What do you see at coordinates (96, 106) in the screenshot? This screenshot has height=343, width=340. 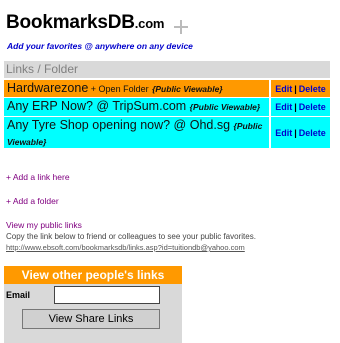 I see `bookmark-link: Any ERP Now? @ TripSum.com` at bounding box center [96, 106].